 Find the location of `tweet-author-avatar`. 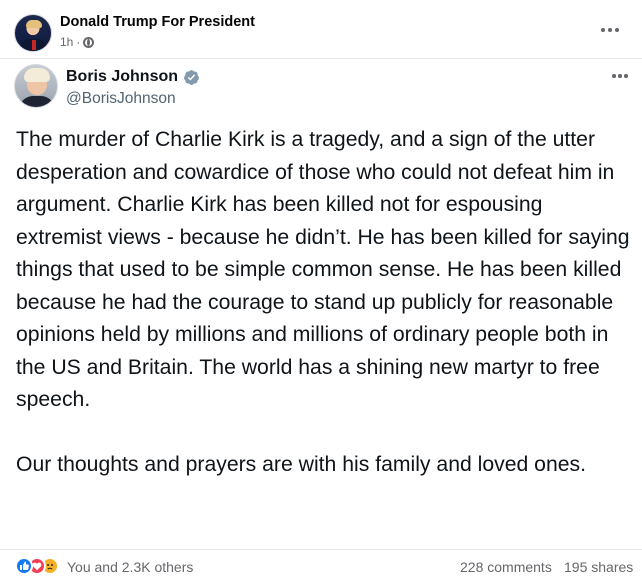

tweet-author-avatar is located at coordinates (36, 86).